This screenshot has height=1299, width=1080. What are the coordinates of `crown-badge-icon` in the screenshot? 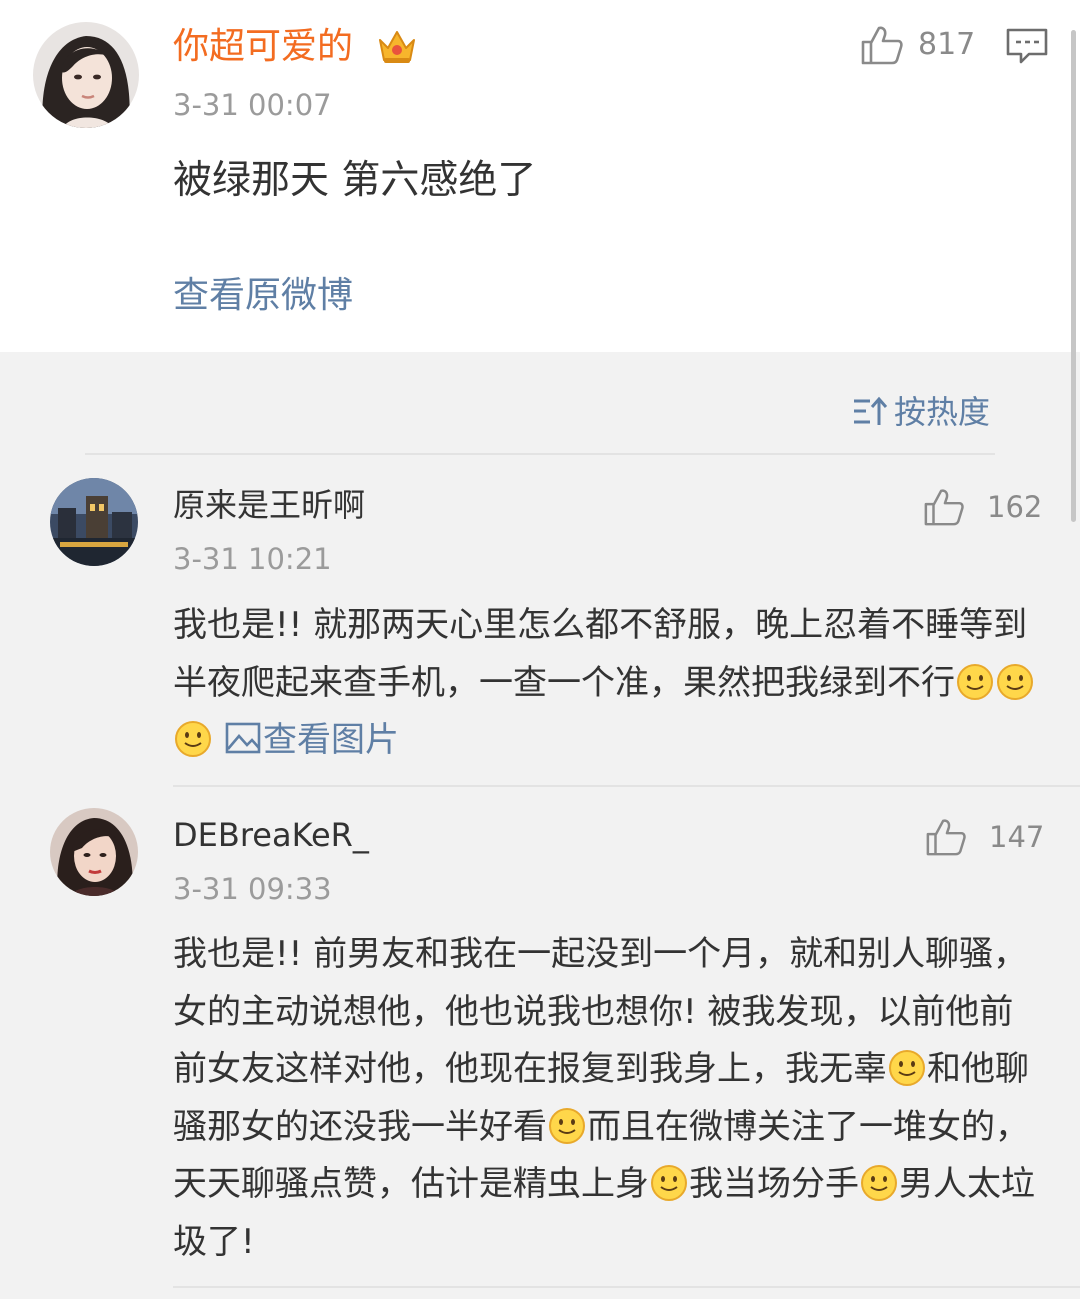 It's located at (397, 46).